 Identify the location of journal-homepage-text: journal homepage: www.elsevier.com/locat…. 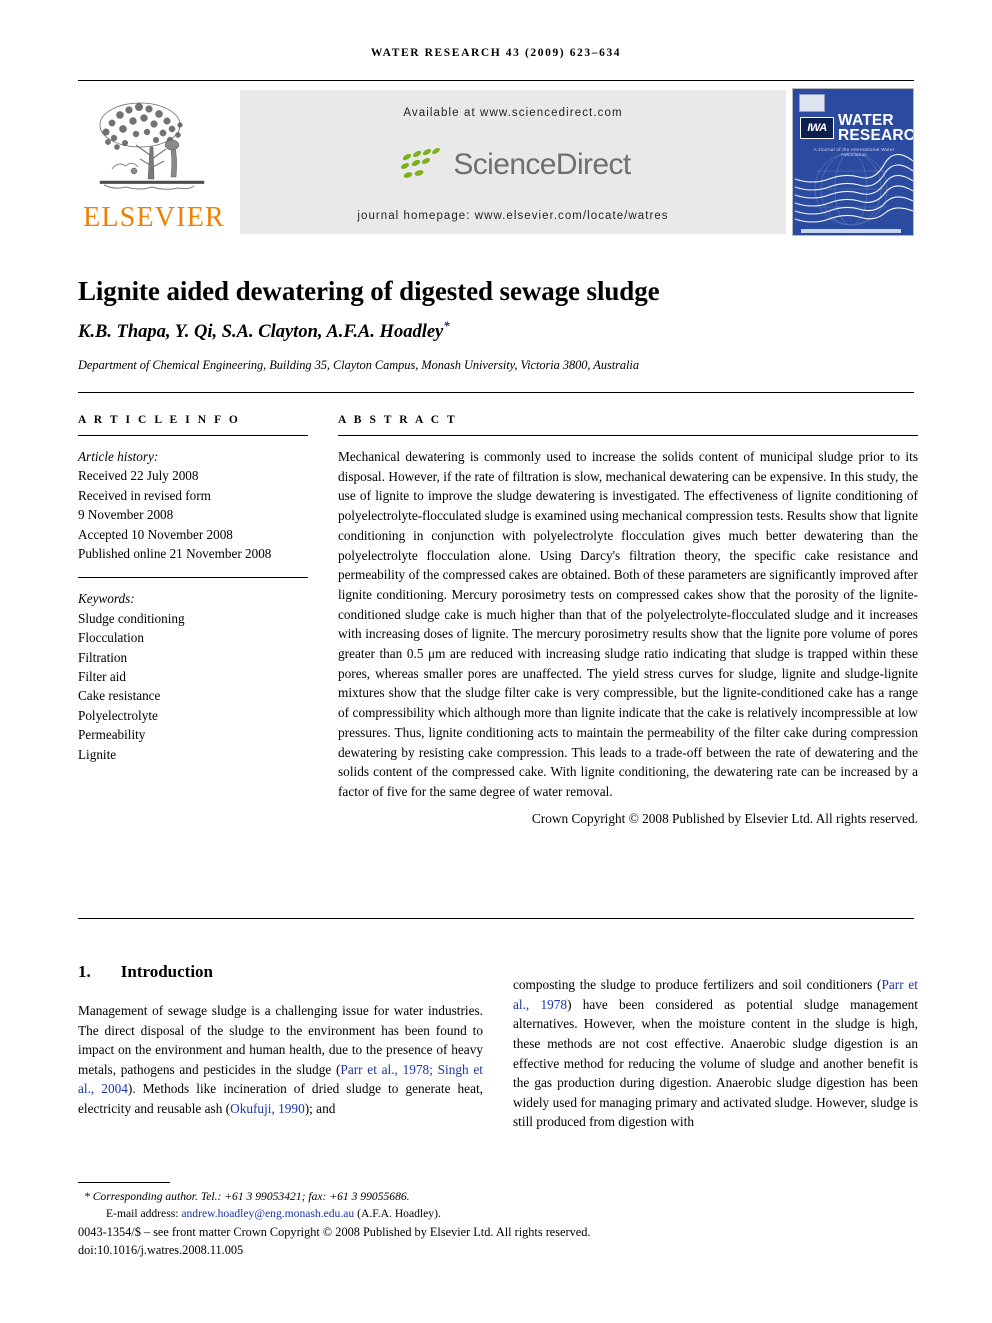
(513, 216).